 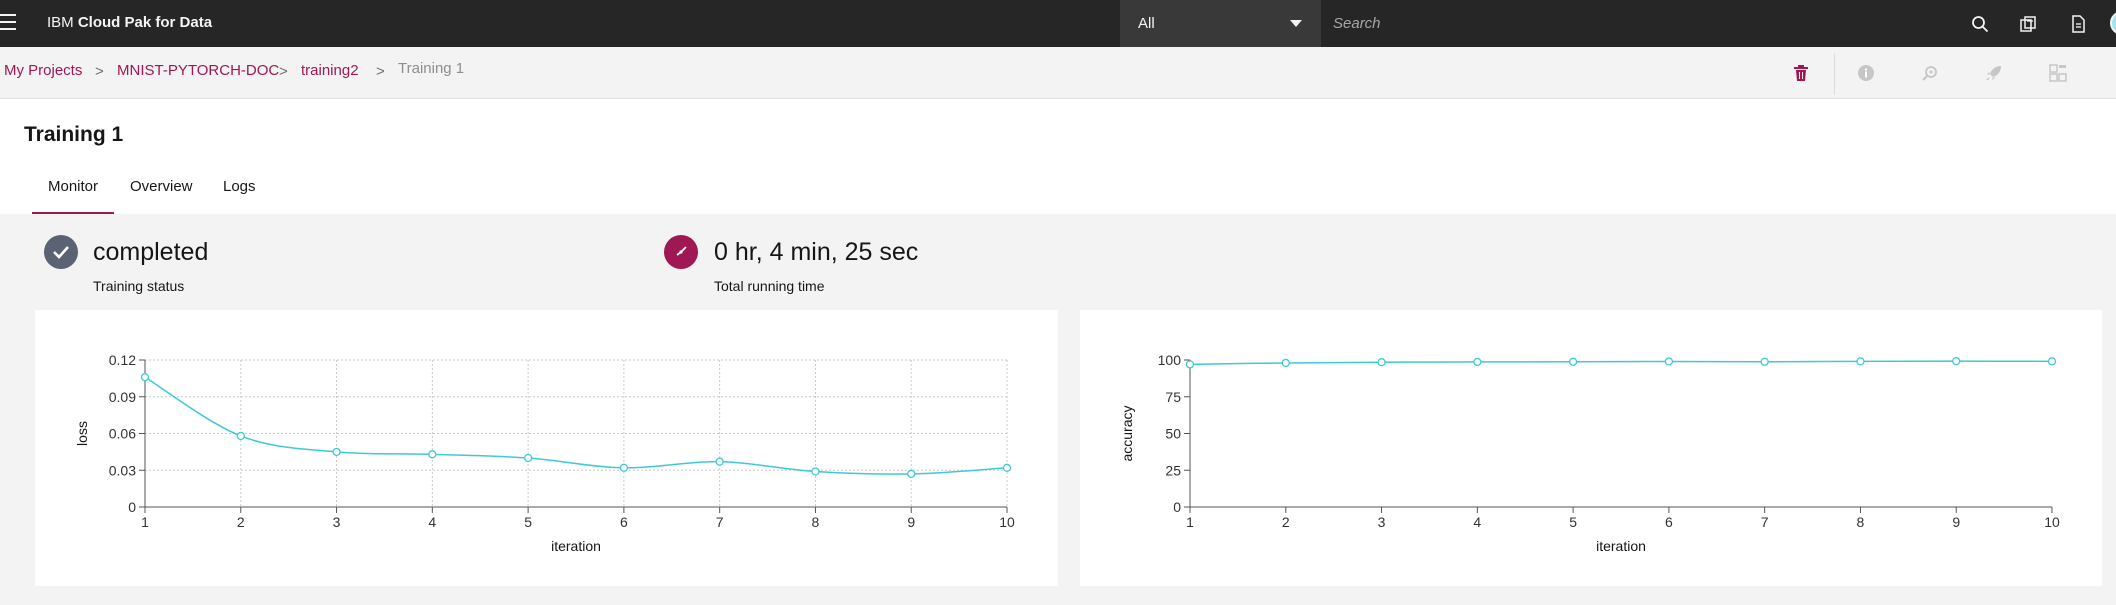 I want to click on running-time-label: Total running time, so click(x=769, y=286).